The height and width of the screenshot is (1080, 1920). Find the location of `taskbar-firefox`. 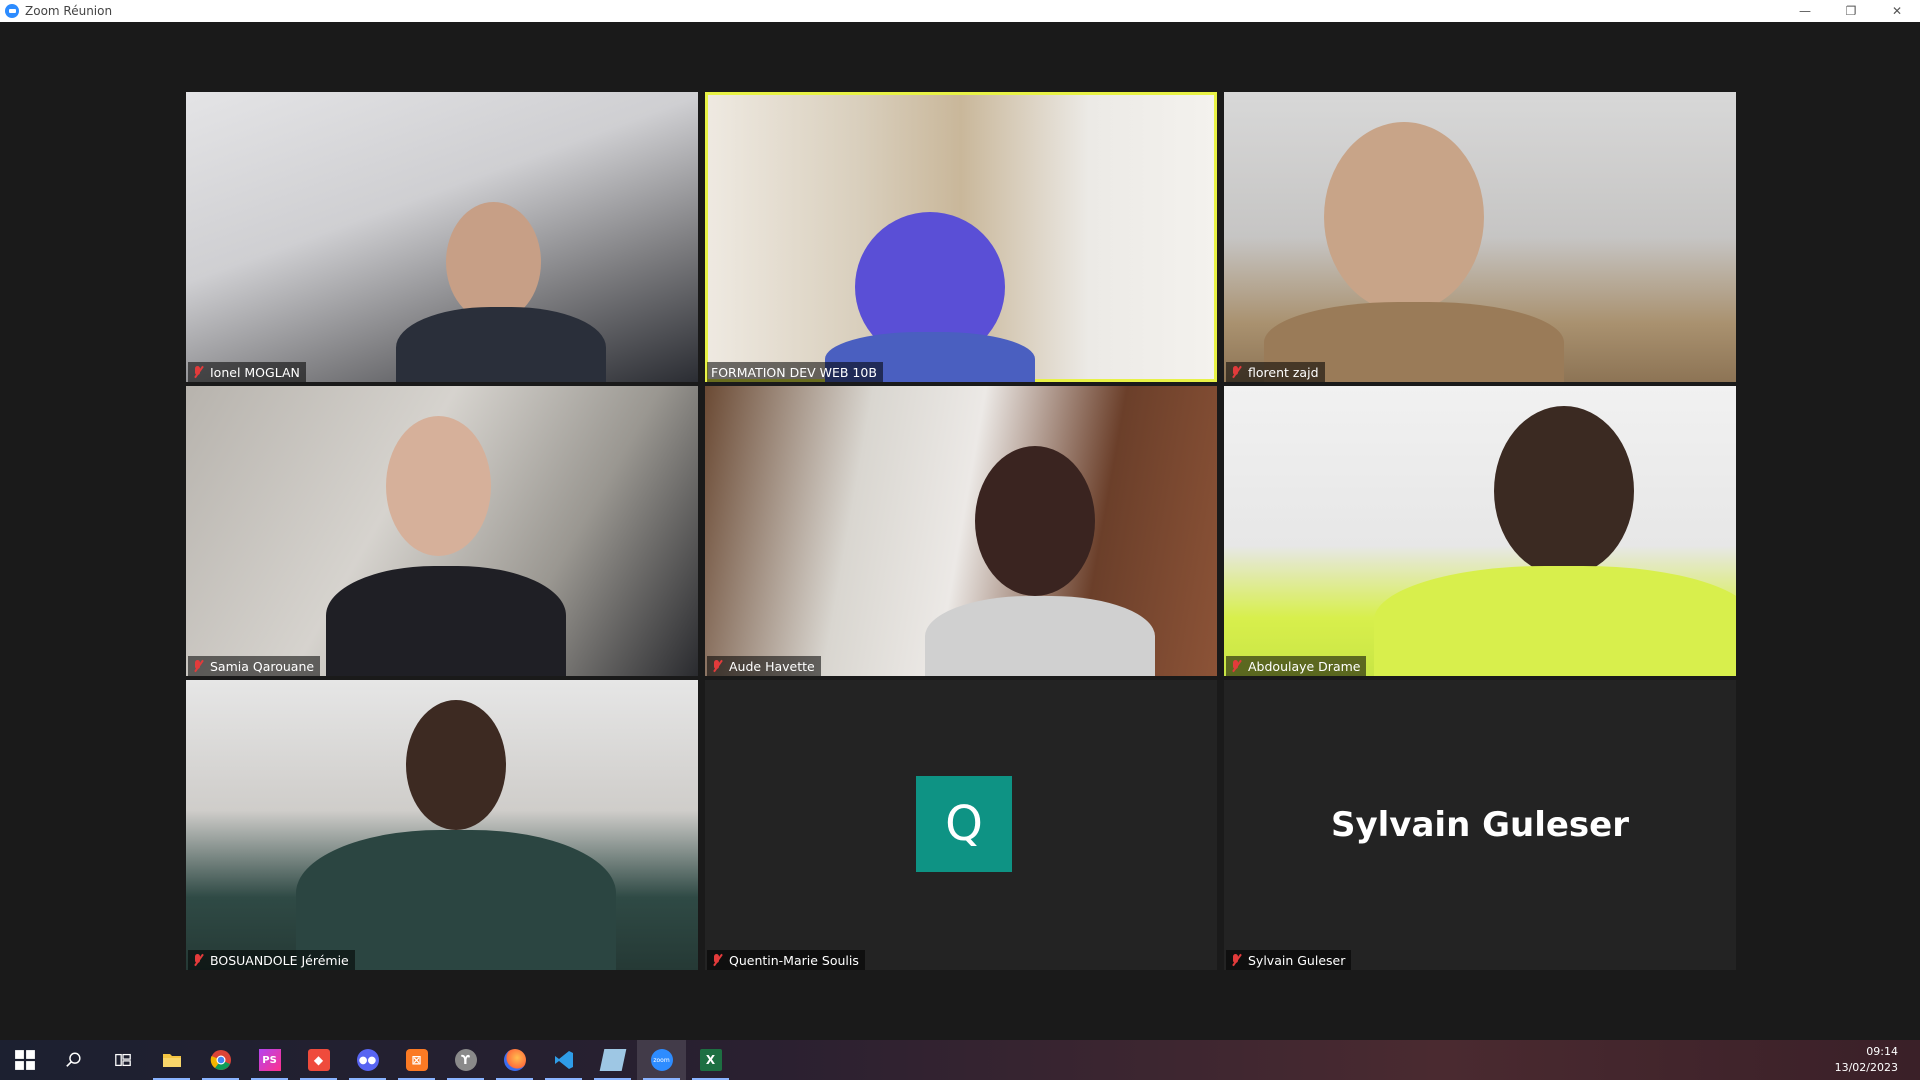

taskbar-firefox is located at coordinates (514, 1060).